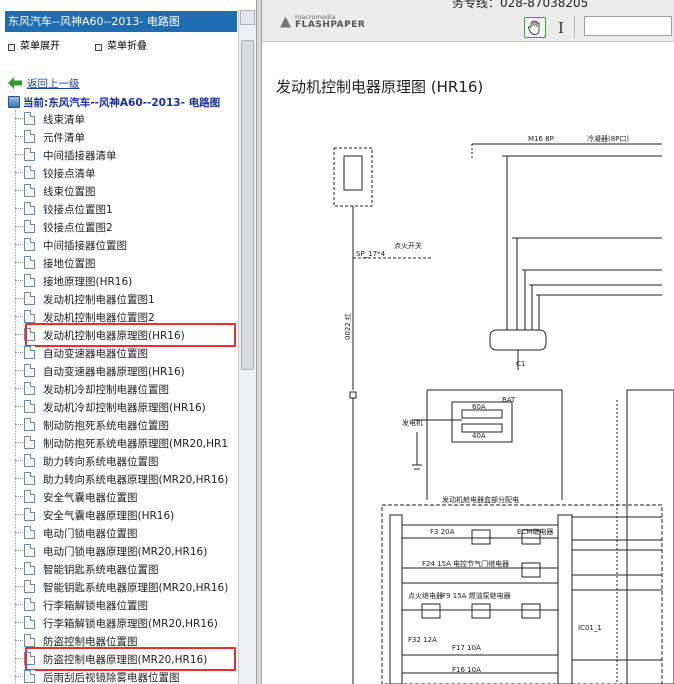 This screenshot has width=674, height=684. Describe the element at coordinates (247, 205) in the screenshot. I see `scroll-thumb` at that location.